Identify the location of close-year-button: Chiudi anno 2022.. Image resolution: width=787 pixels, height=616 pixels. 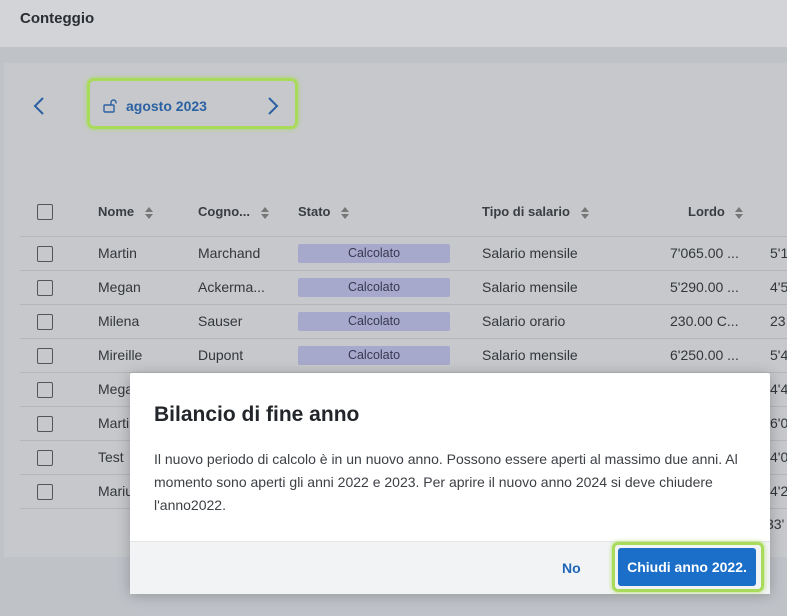
(687, 567).